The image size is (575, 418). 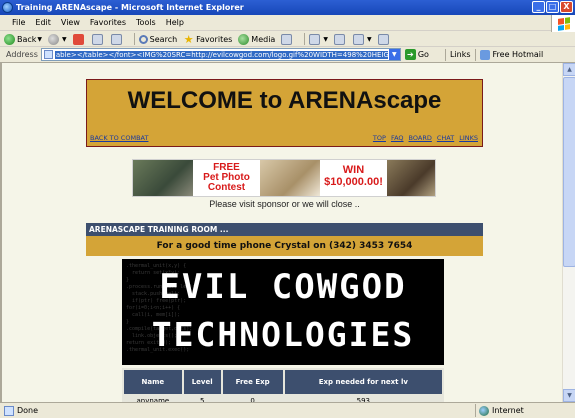 I want to click on refresh-button, so click(x=98, y=39).